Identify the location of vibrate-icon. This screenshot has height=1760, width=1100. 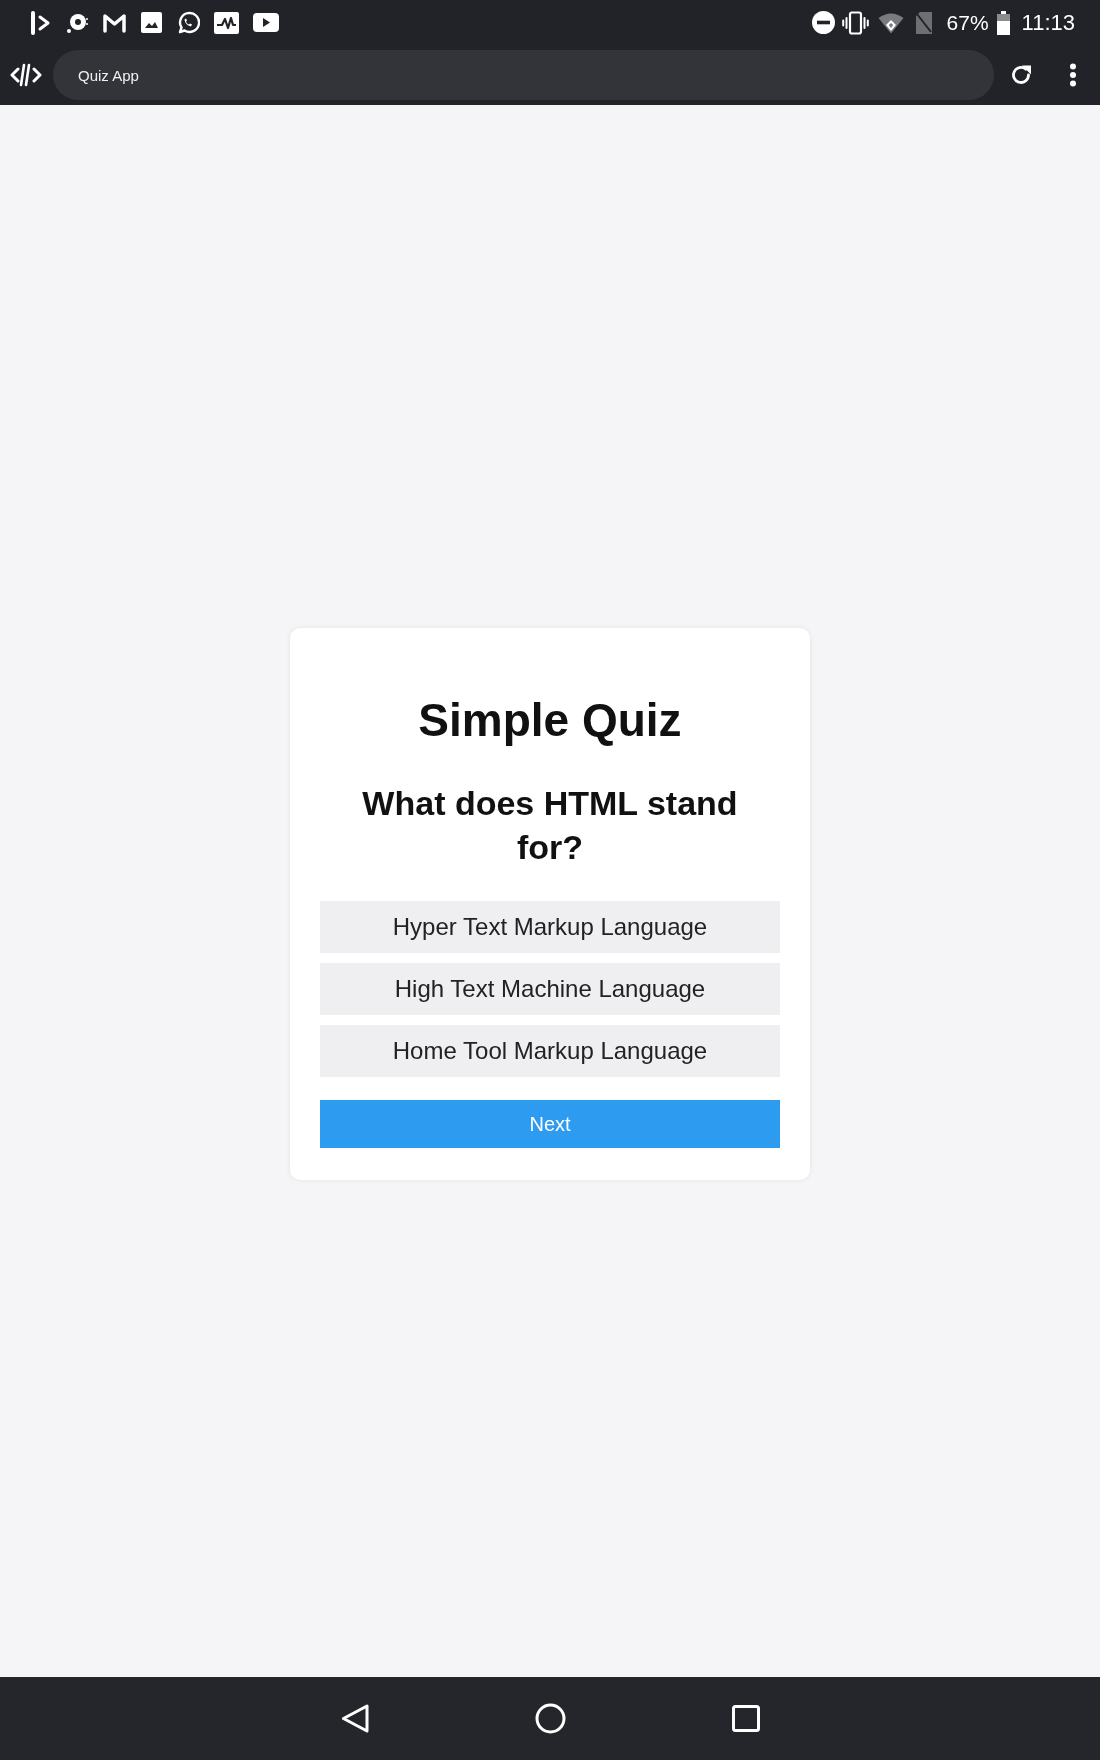
(855, 22).